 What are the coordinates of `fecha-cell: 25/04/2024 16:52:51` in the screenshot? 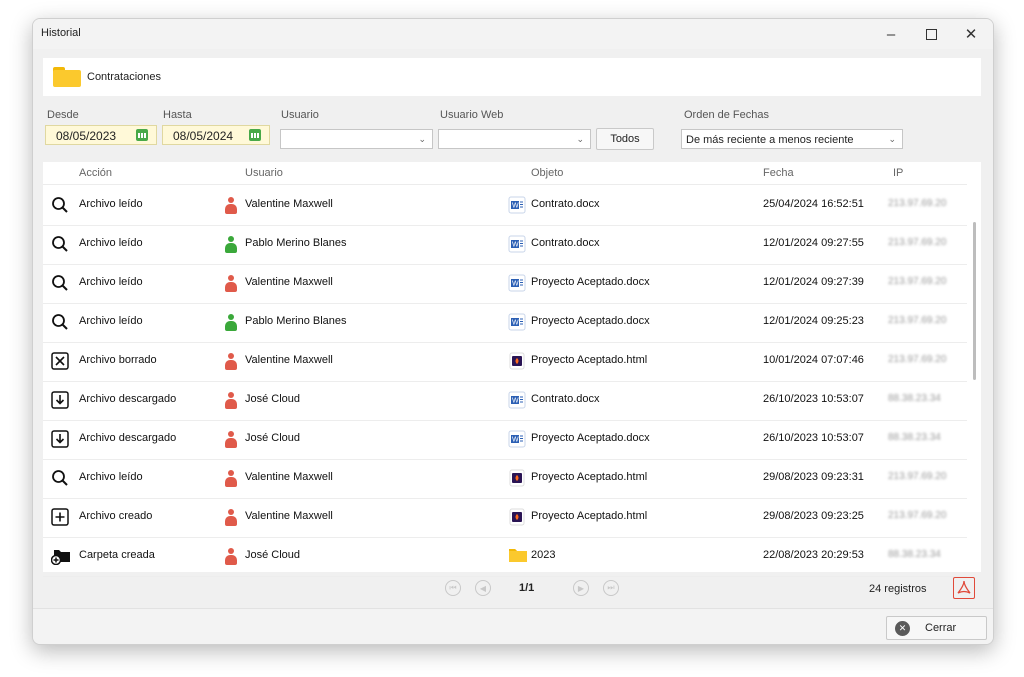 It's located at (813, 204).